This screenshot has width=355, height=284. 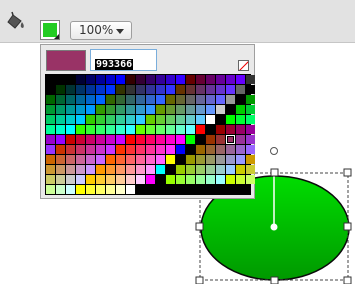 What do you see at coordinates (199, 226) in the screenshot?
I see `resize-handle-left` at bounding box center [199, 226].